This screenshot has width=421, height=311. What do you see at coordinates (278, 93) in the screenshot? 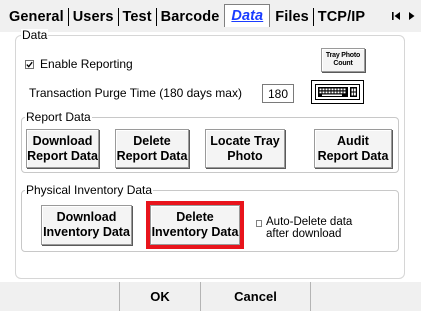
I see `purge-time-input: 180` at bounding box center [278, 93].